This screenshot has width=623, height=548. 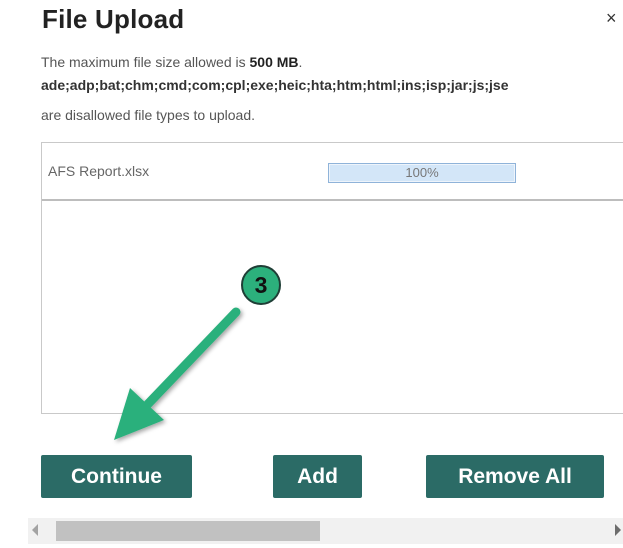 I want to click on max-size-suffix: ., so click(x=300, y=62).